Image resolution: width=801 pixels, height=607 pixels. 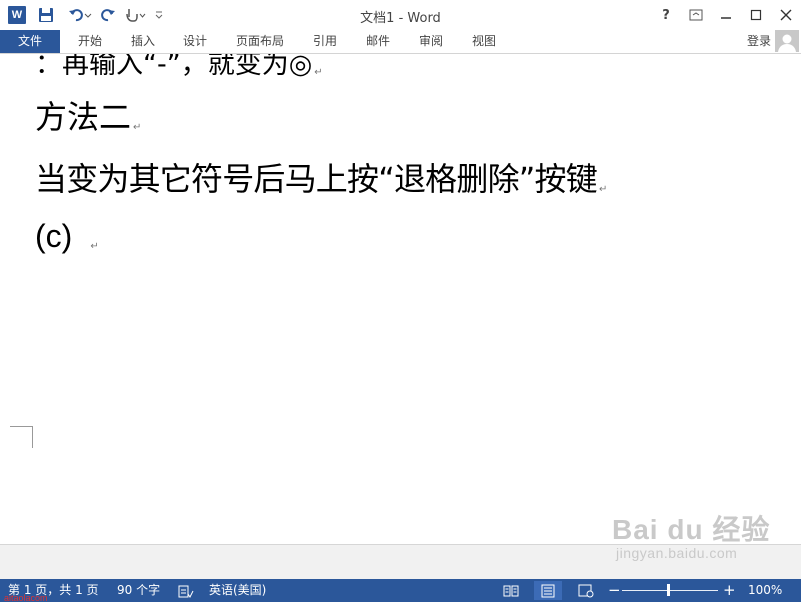 What do you see at coordinates (691, 529) in the screenshot?
I see `watermark-logo: Bai du 经验` at bounding box center [691, 529].